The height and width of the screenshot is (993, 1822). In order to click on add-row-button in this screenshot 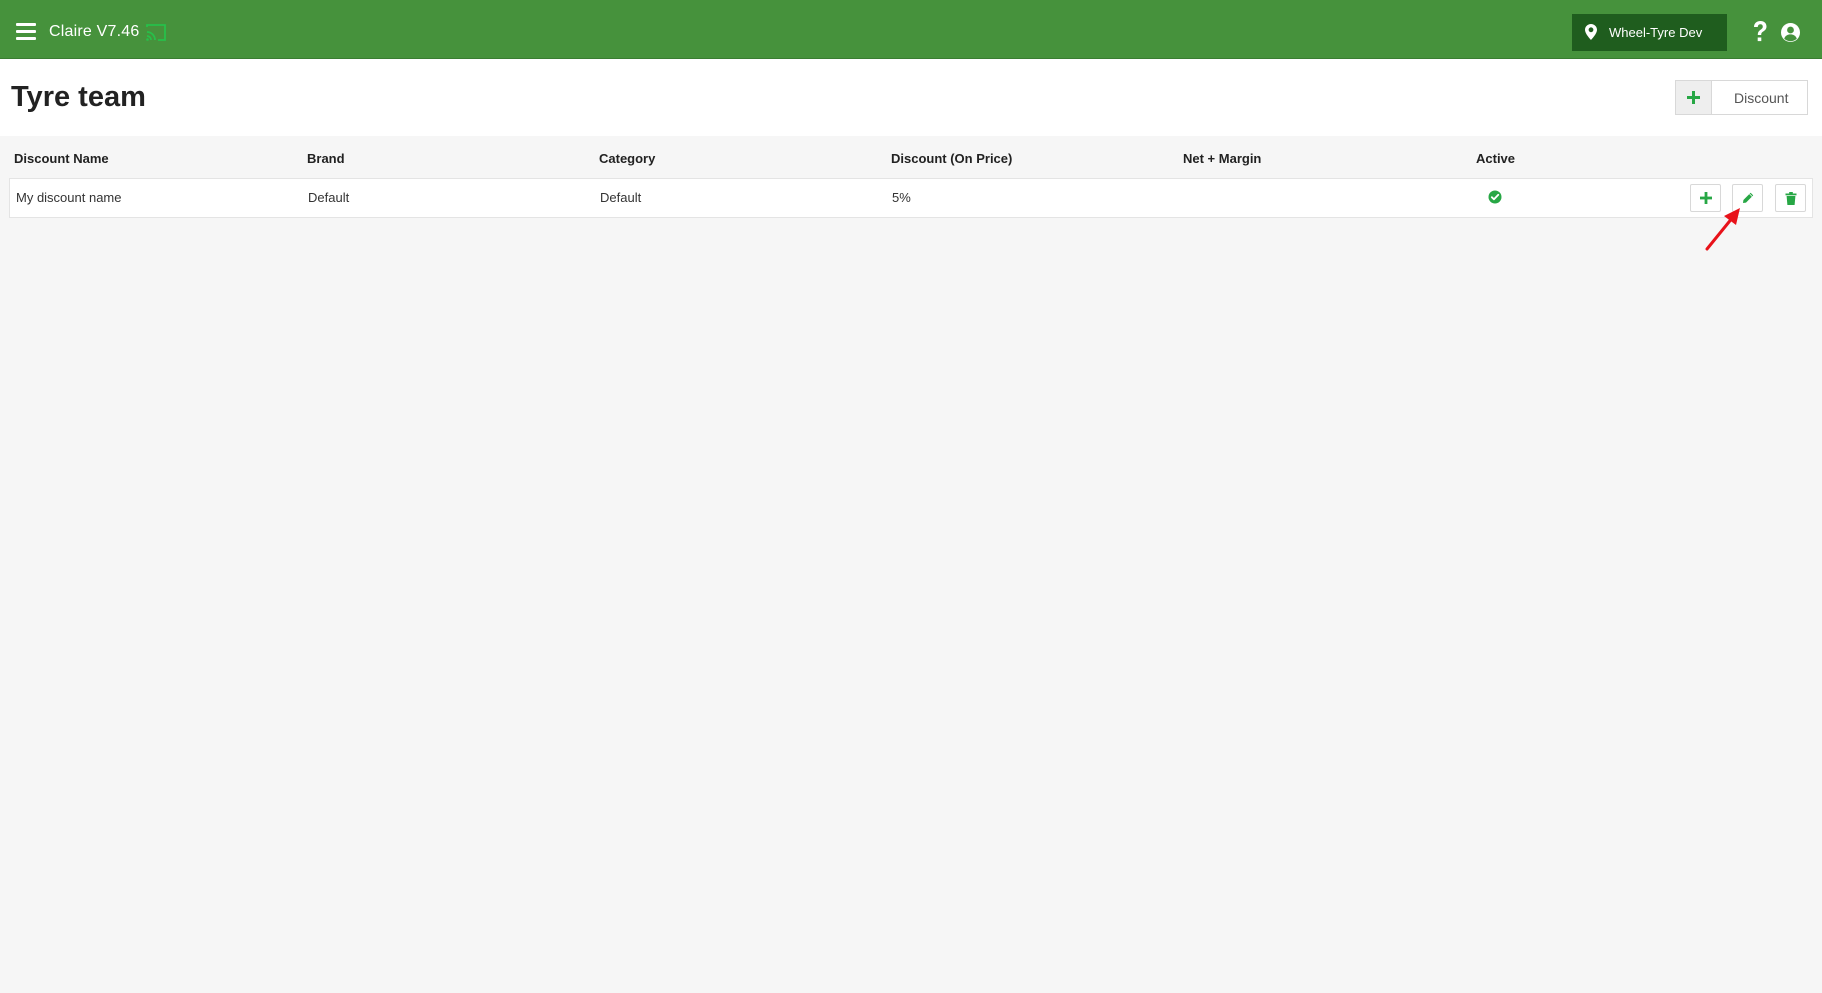, I will do `click(1705, 198)`.